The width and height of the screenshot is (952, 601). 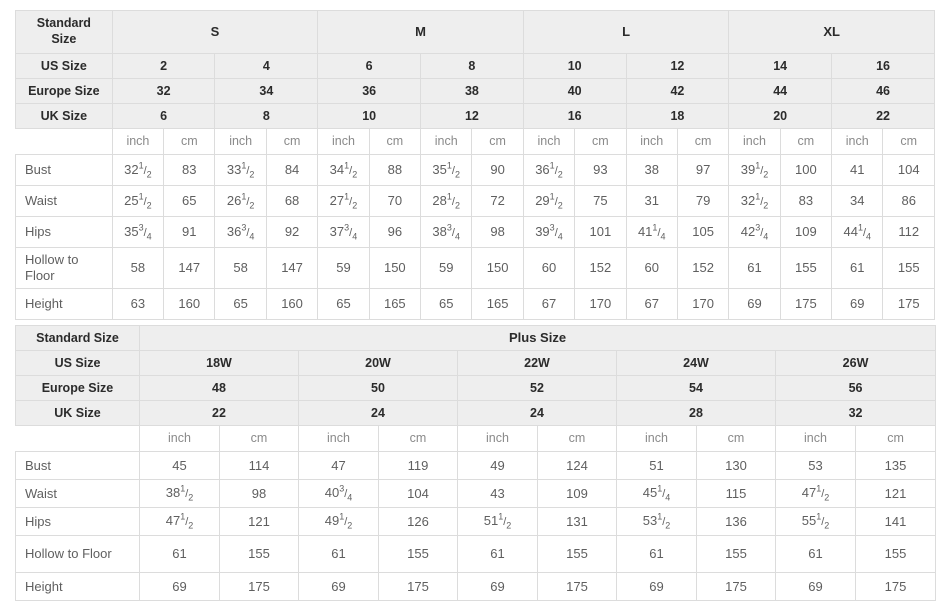 I want to click on header-row-us: US Size 18W 20W 22W 24W 26W, so click(x=476, y=363).